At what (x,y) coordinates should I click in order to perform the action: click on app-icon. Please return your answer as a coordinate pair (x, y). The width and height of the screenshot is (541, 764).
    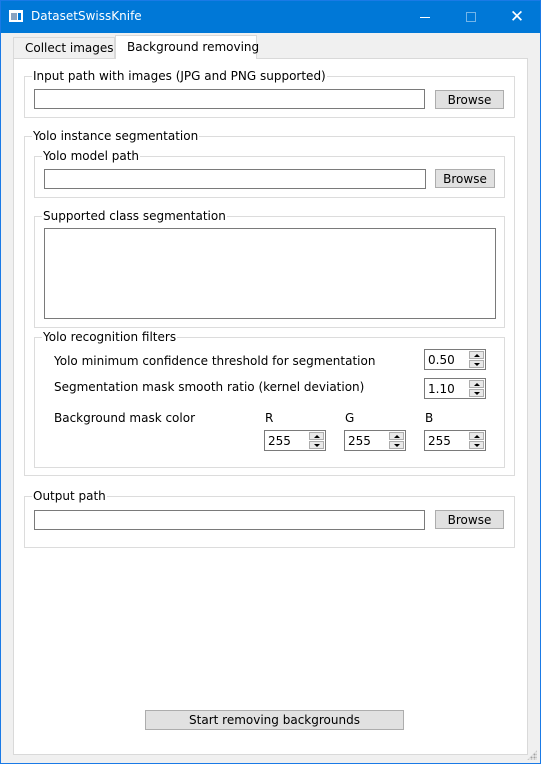
    Looking at the image, I should click on (16, 16).